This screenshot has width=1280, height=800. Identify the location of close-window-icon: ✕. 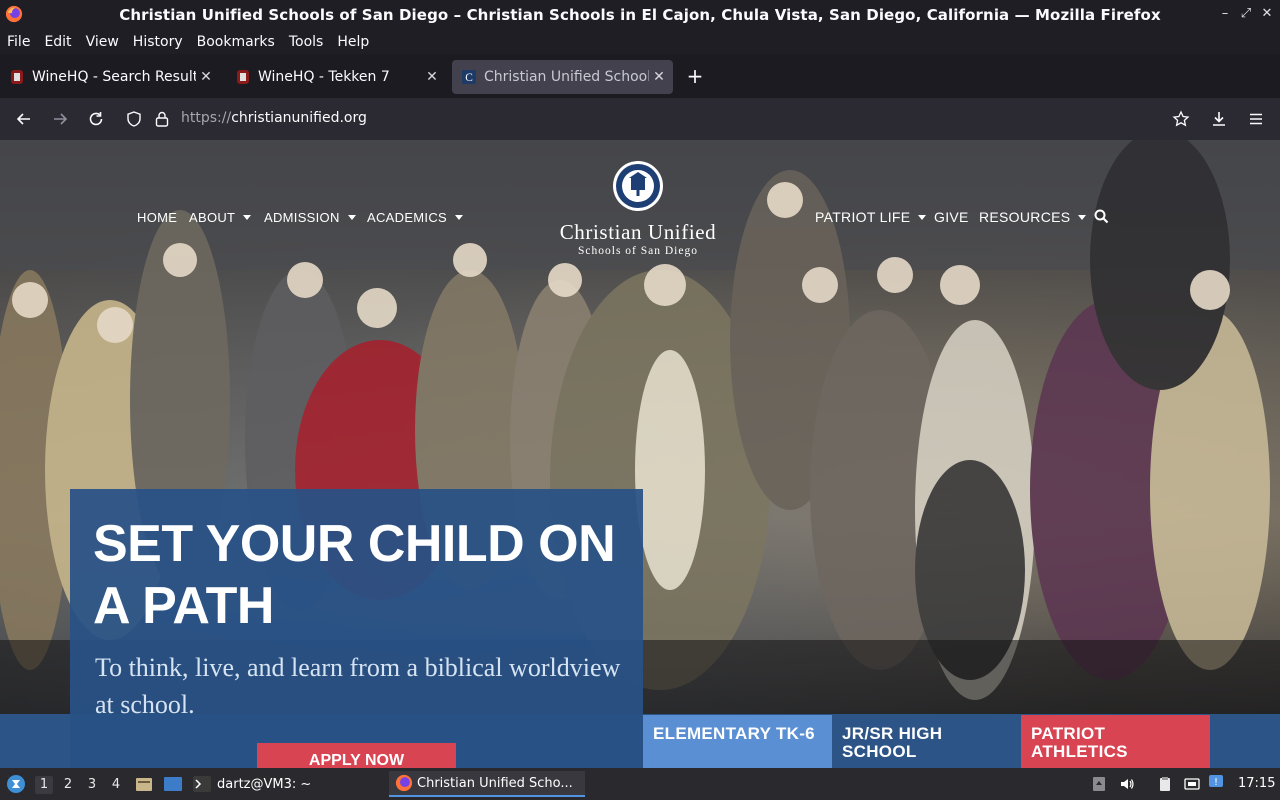
(1267, 13).